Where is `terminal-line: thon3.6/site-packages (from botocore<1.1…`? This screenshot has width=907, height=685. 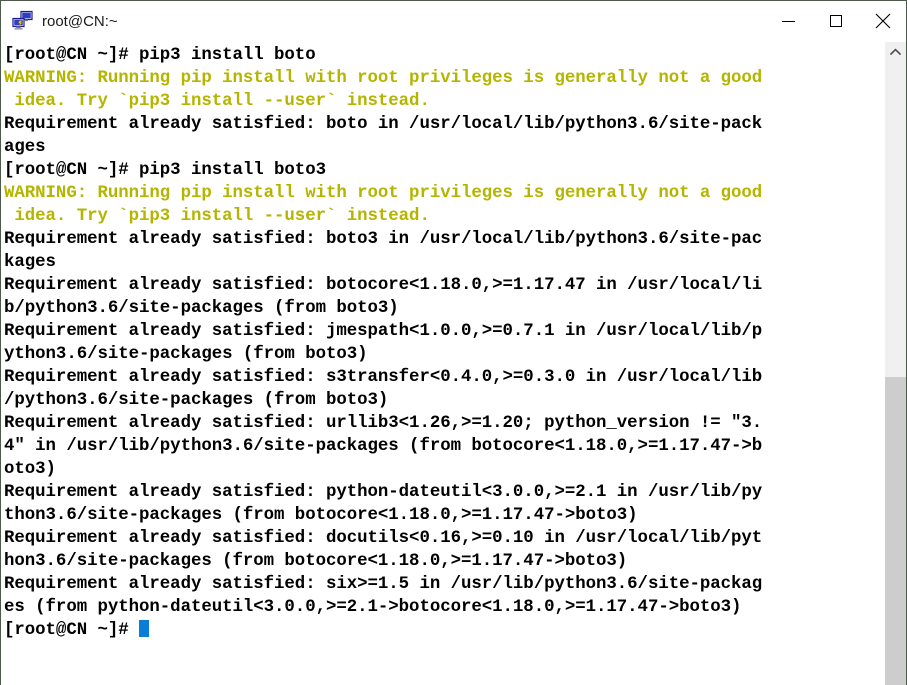
terminal-line: thon3.6/site-packages (from botocore<1.1… is located at coordinates (321, 515).